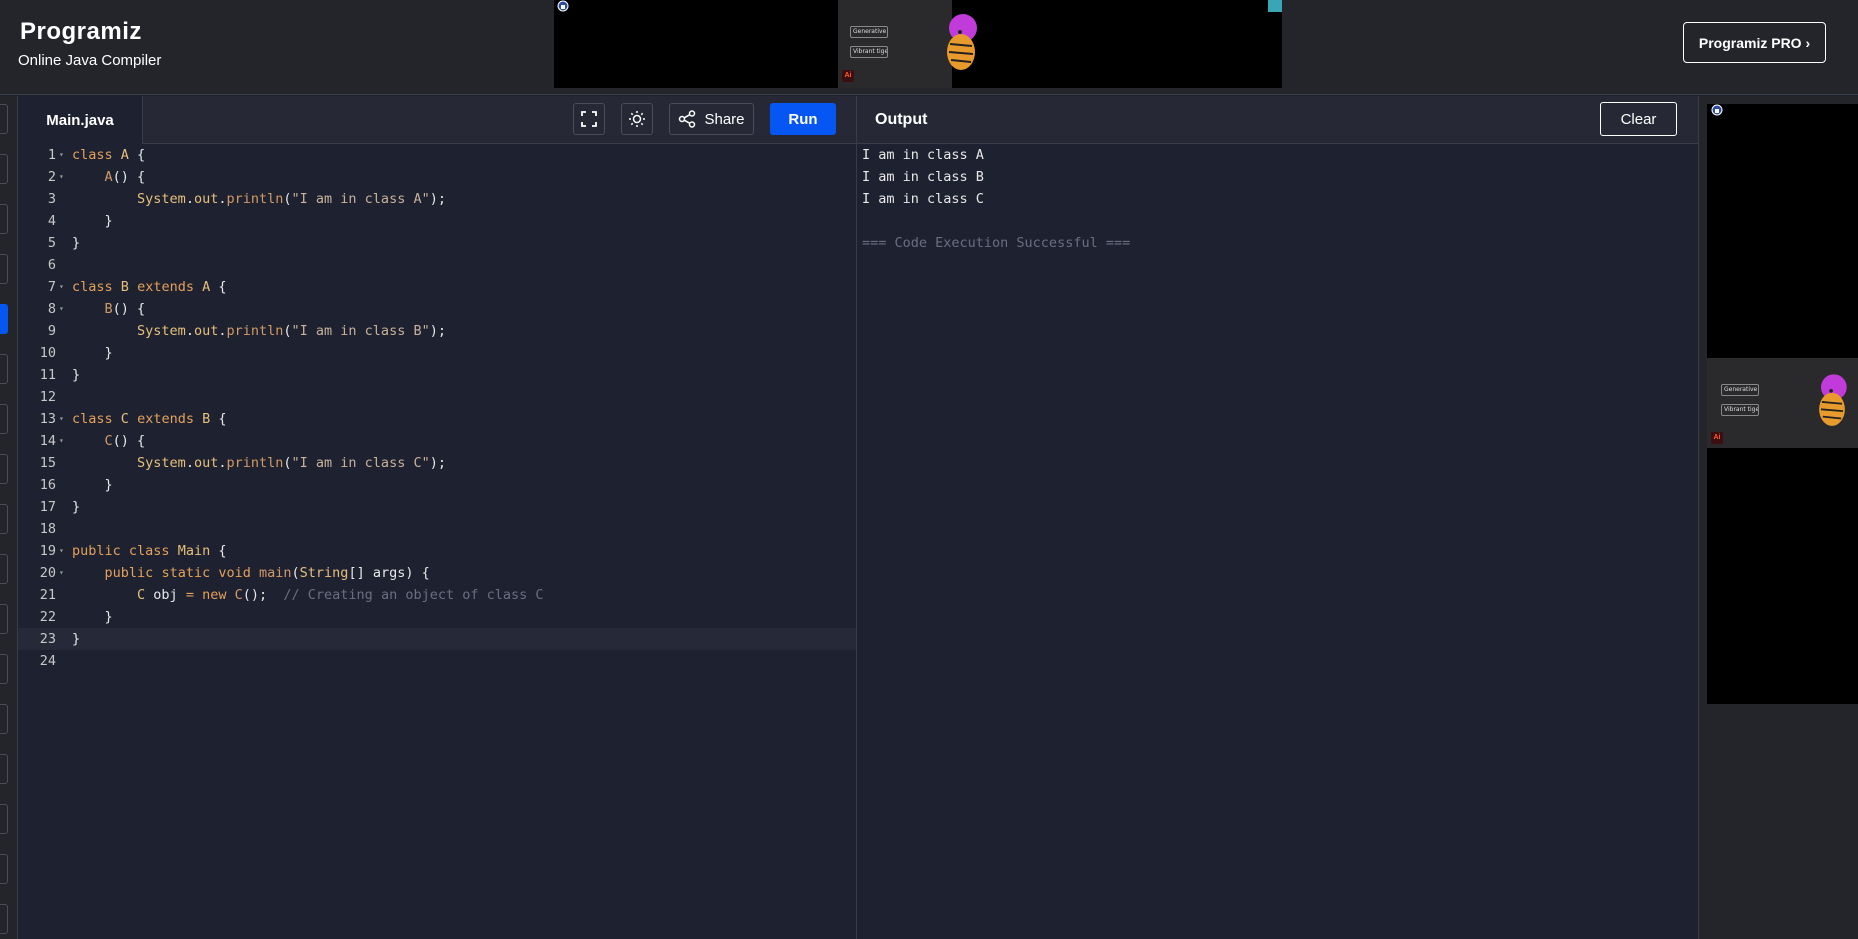 The width and height of the screenshot is (1858, 939). I want to click on rail-item-active, so click(4, 319).